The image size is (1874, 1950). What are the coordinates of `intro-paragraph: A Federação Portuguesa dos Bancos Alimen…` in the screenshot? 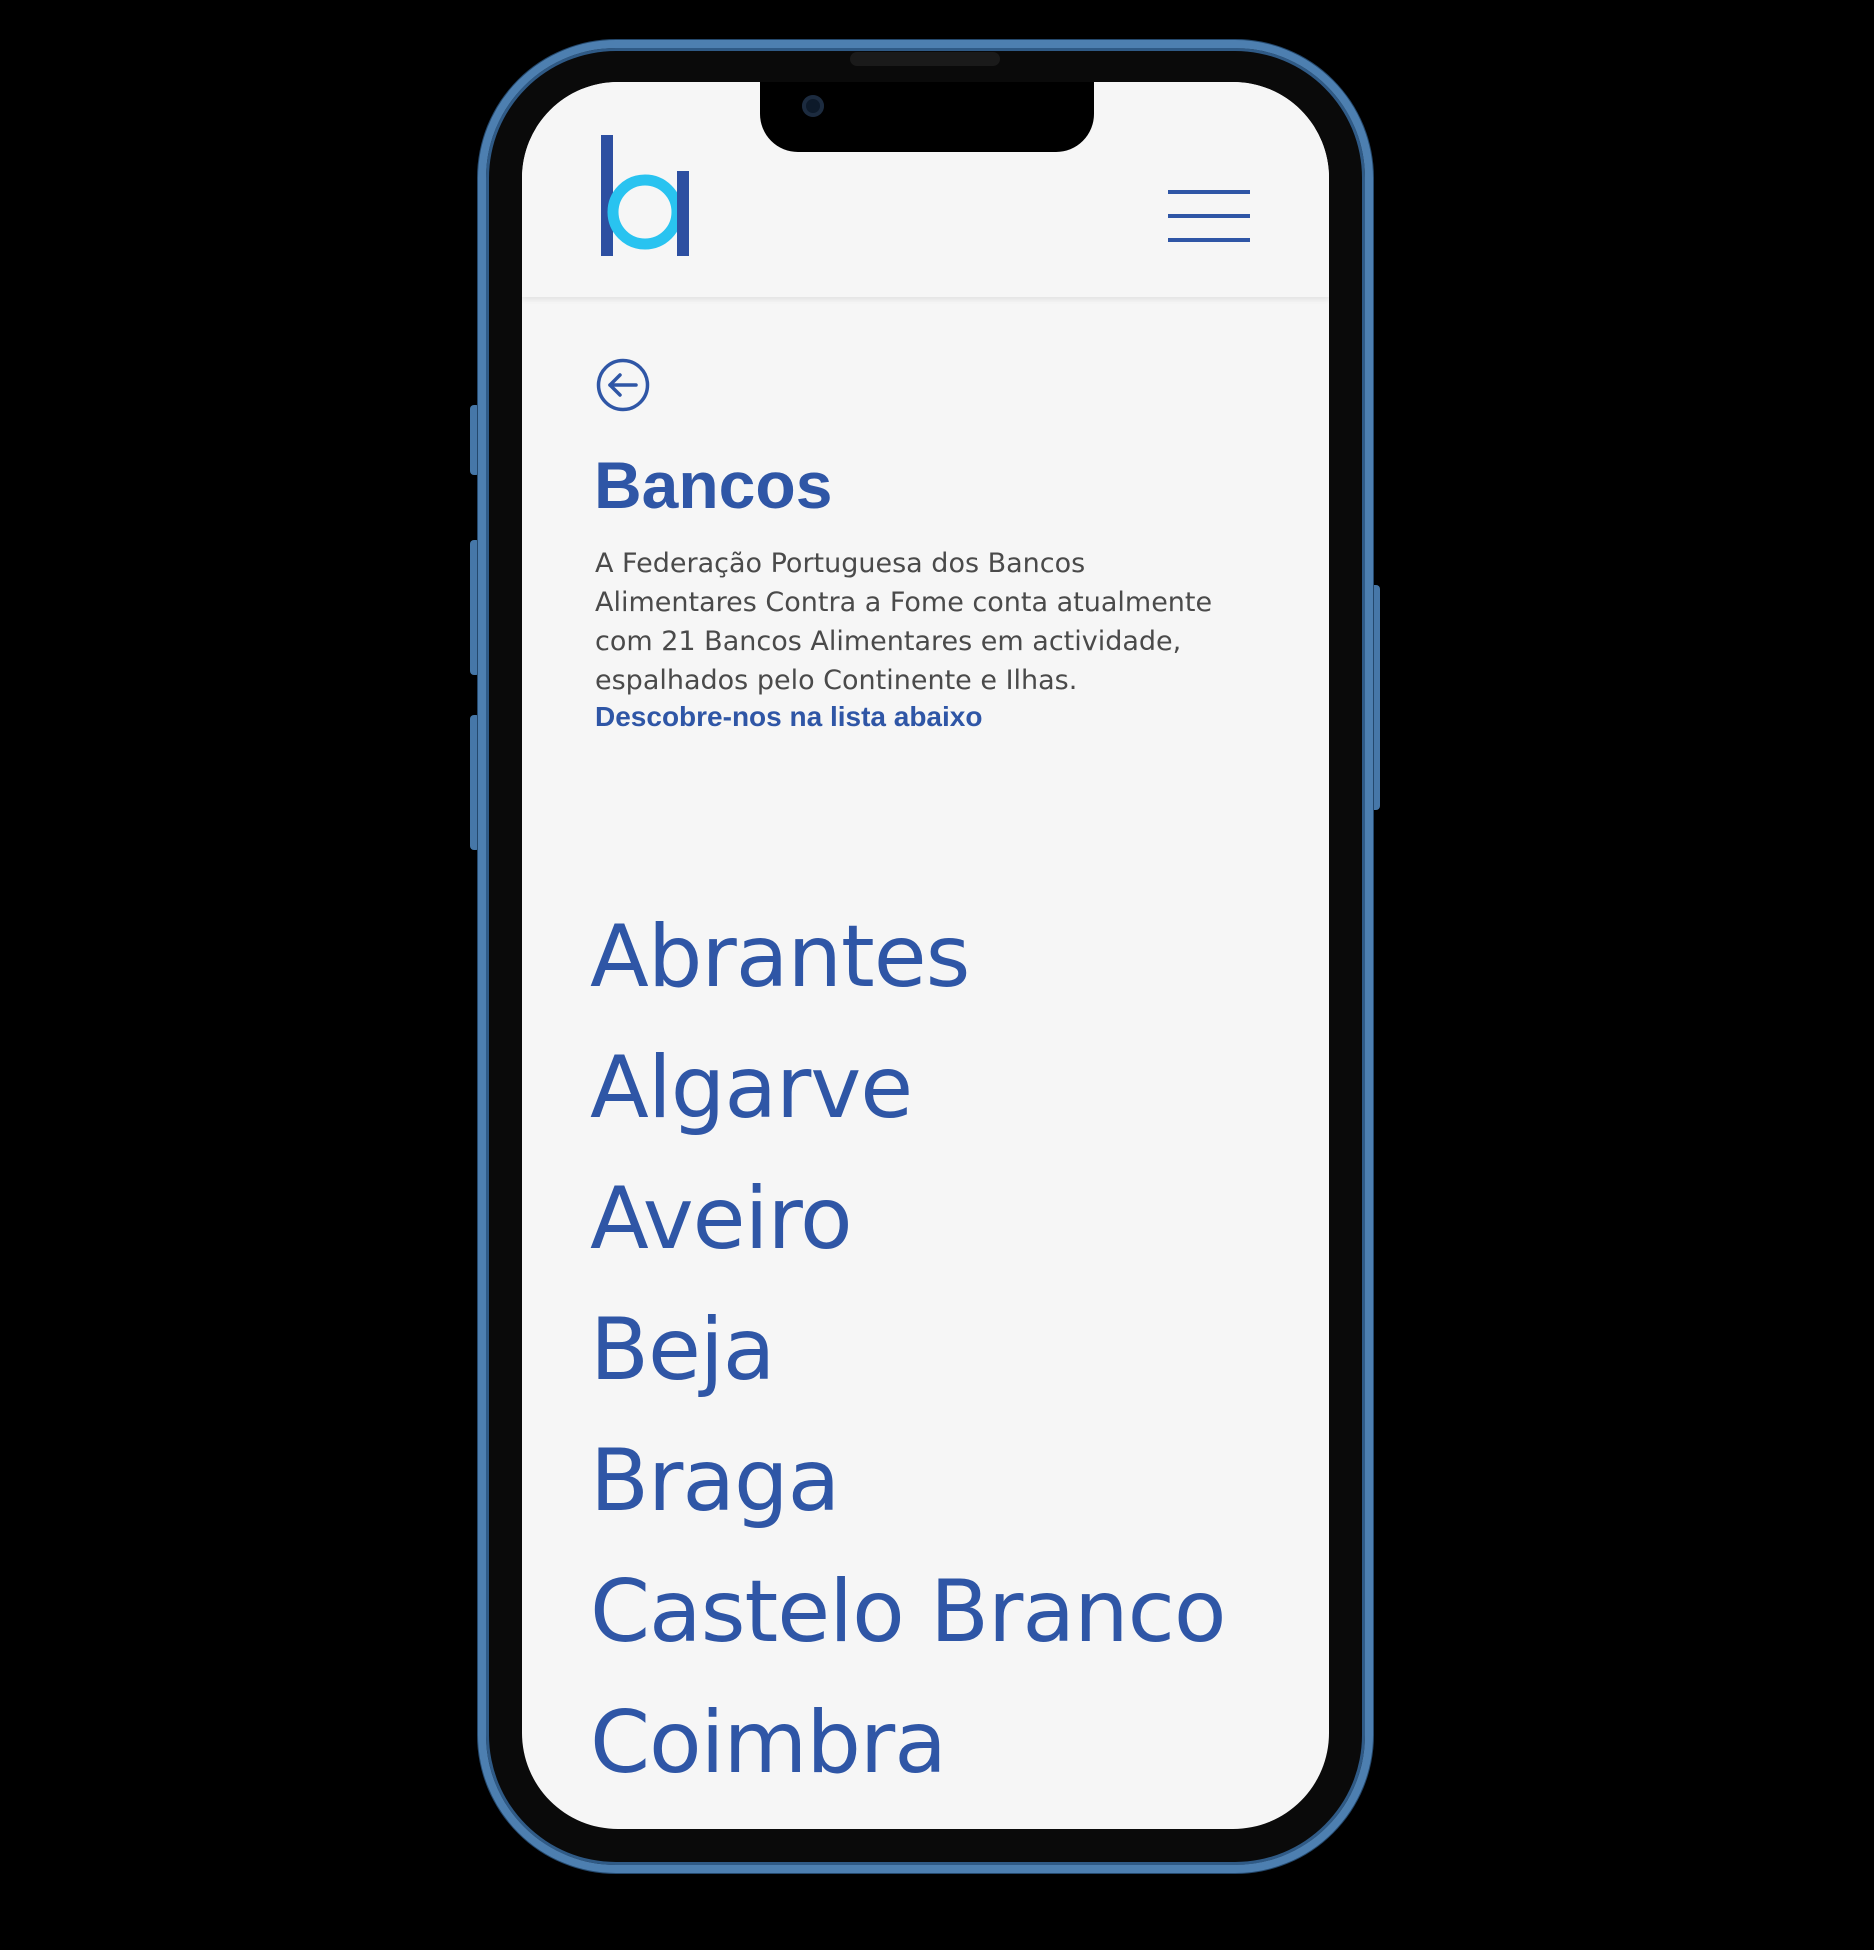 It's located at (940, 622).